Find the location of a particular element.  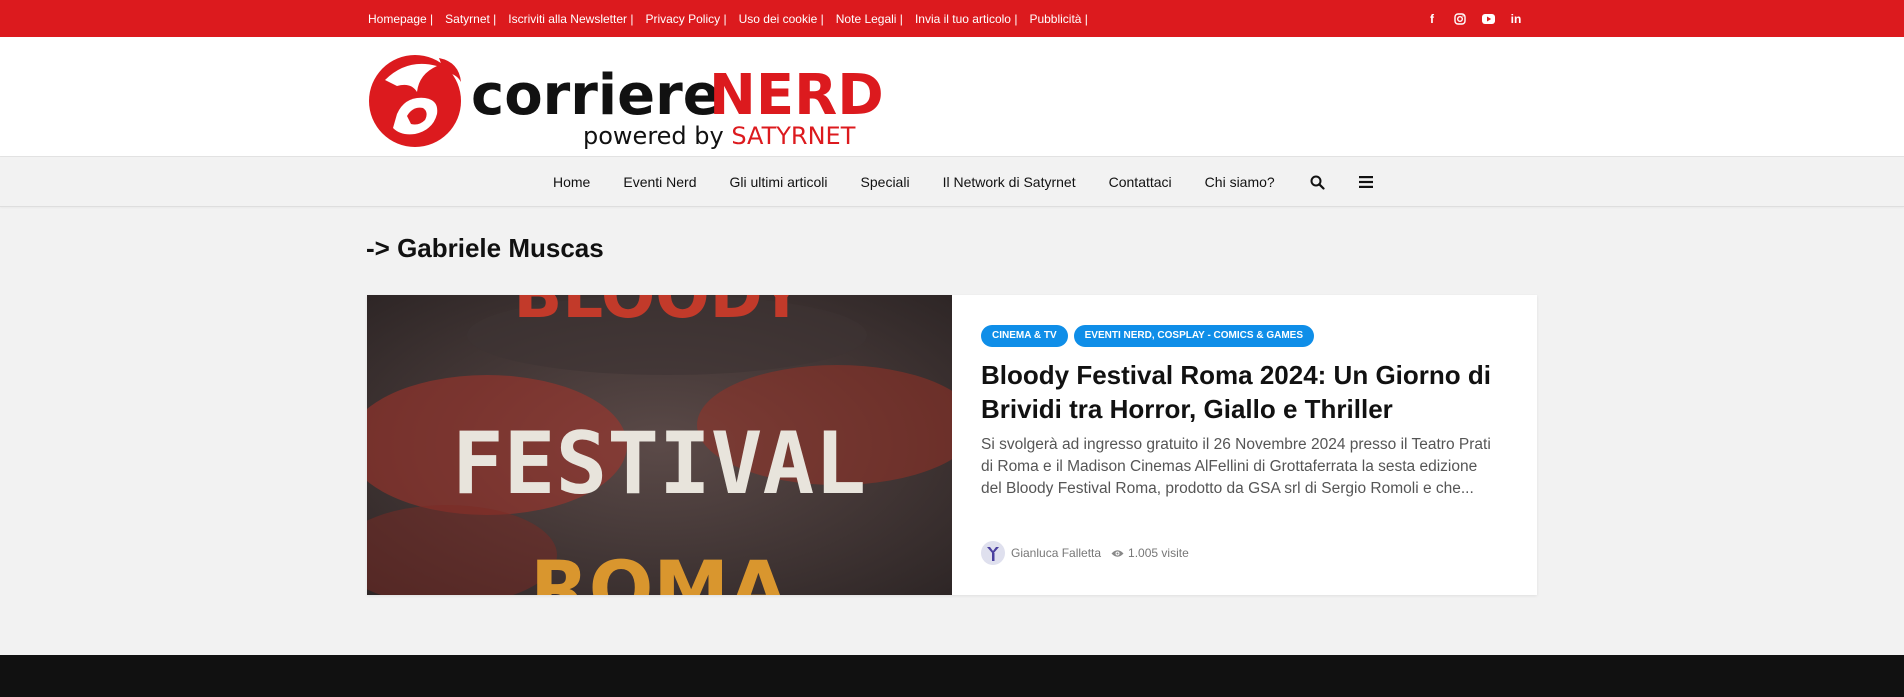

top-link-newsletter: Iscriviti alla Newsletter | is located at coordinates (570, 19).